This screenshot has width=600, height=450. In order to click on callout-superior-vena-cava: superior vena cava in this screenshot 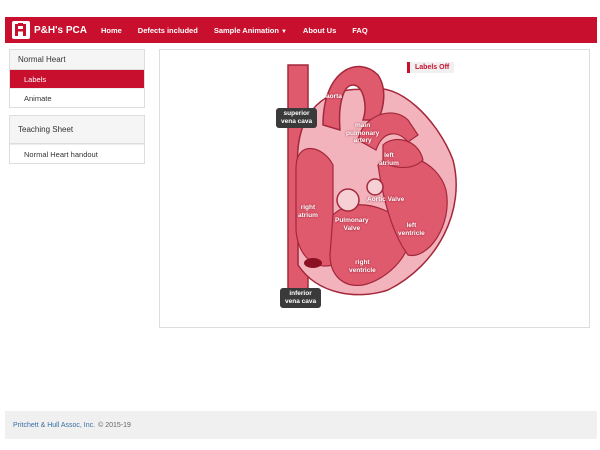, I will do `click(297, 118)`.